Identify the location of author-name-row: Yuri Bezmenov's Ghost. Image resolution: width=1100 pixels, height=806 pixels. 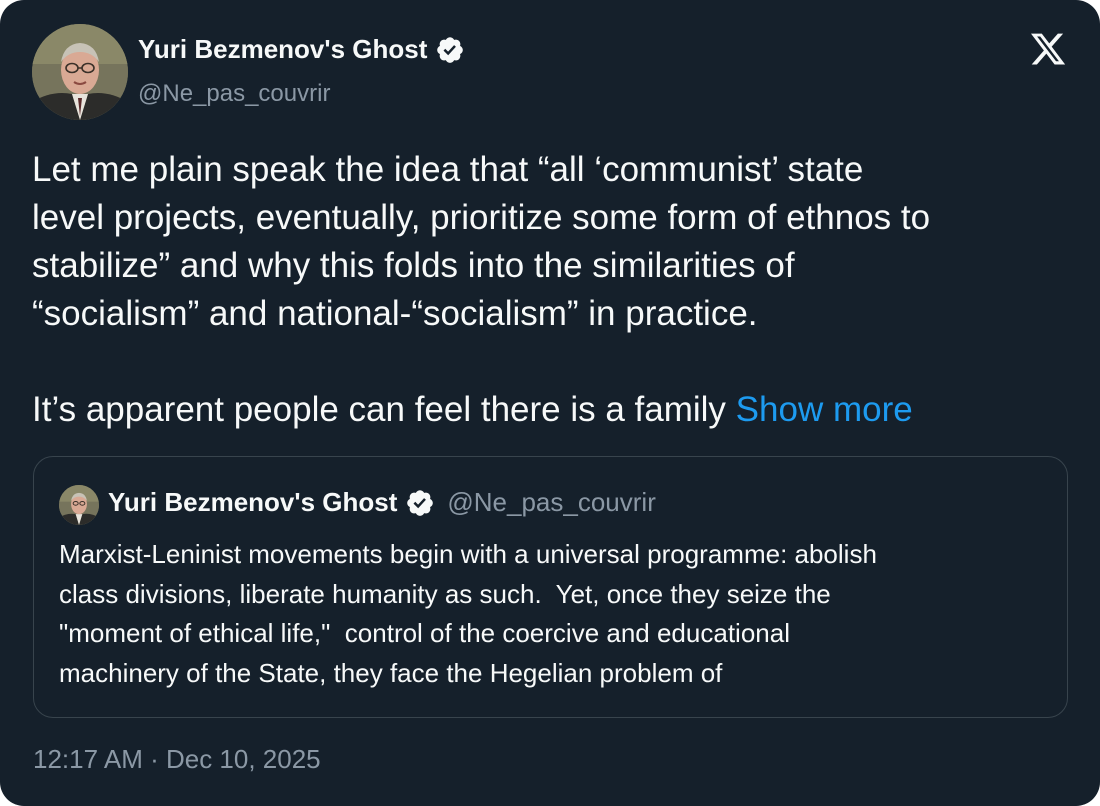
(301, 49).